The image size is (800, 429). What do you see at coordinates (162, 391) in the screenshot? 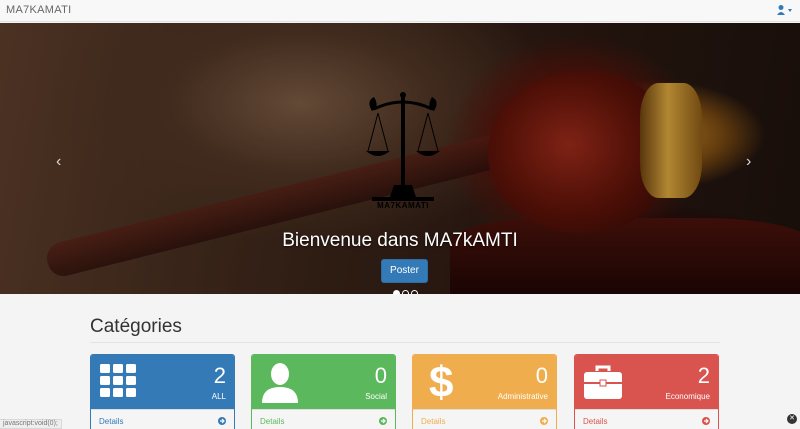
I see `category-card-all: 2 ALL Details` at bounding box center [162, 391].